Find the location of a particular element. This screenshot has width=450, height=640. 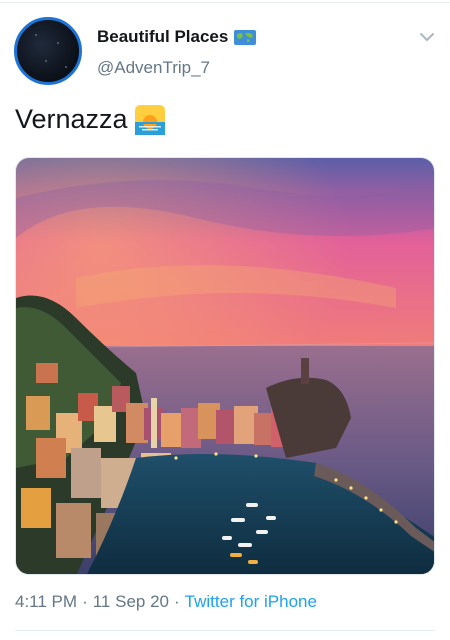

world-map-icon is located at coordinates (245, 37).